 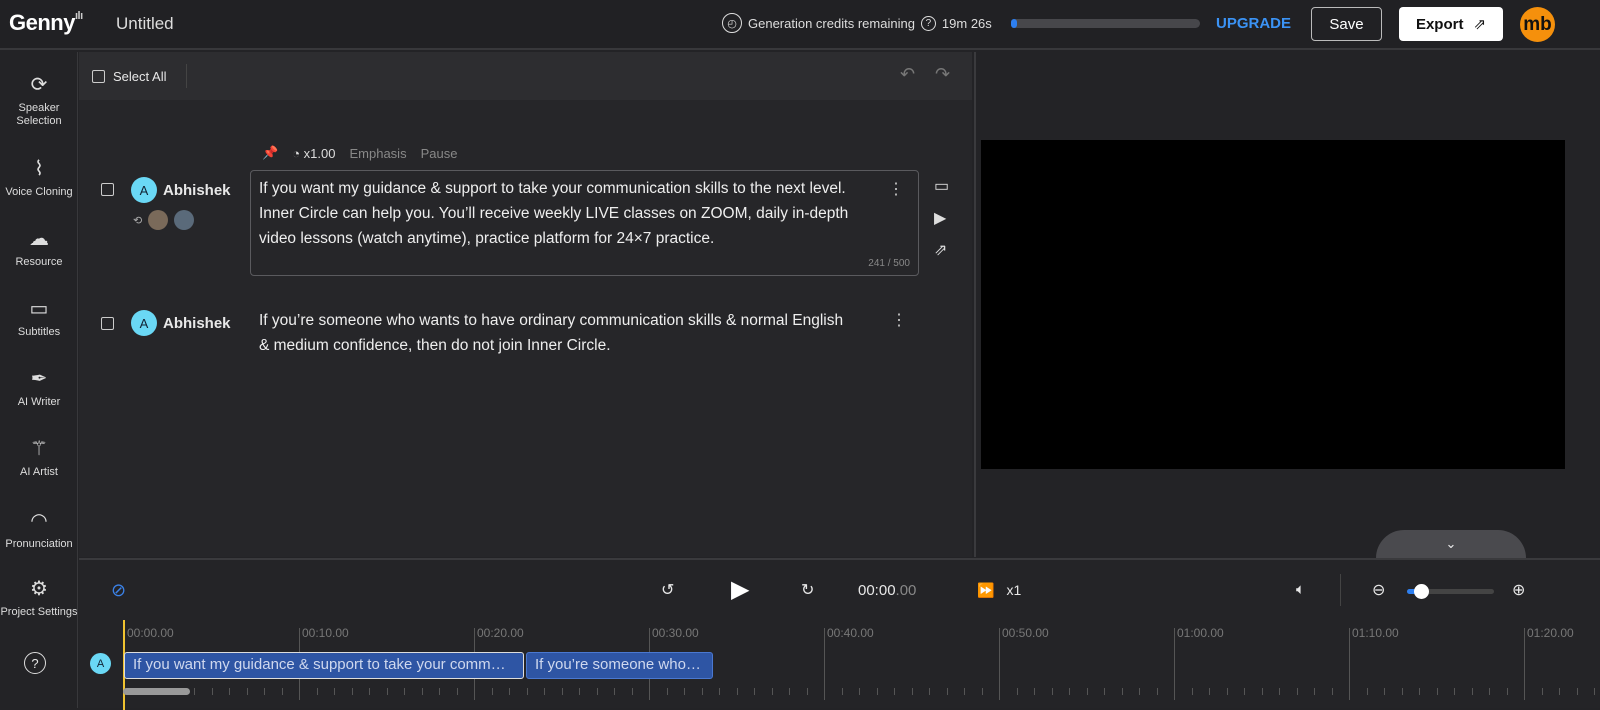 What do you see at coordinates (1105, 23) in the screenshot?
I see `credits-progress` at bounding box center [1105, 23].